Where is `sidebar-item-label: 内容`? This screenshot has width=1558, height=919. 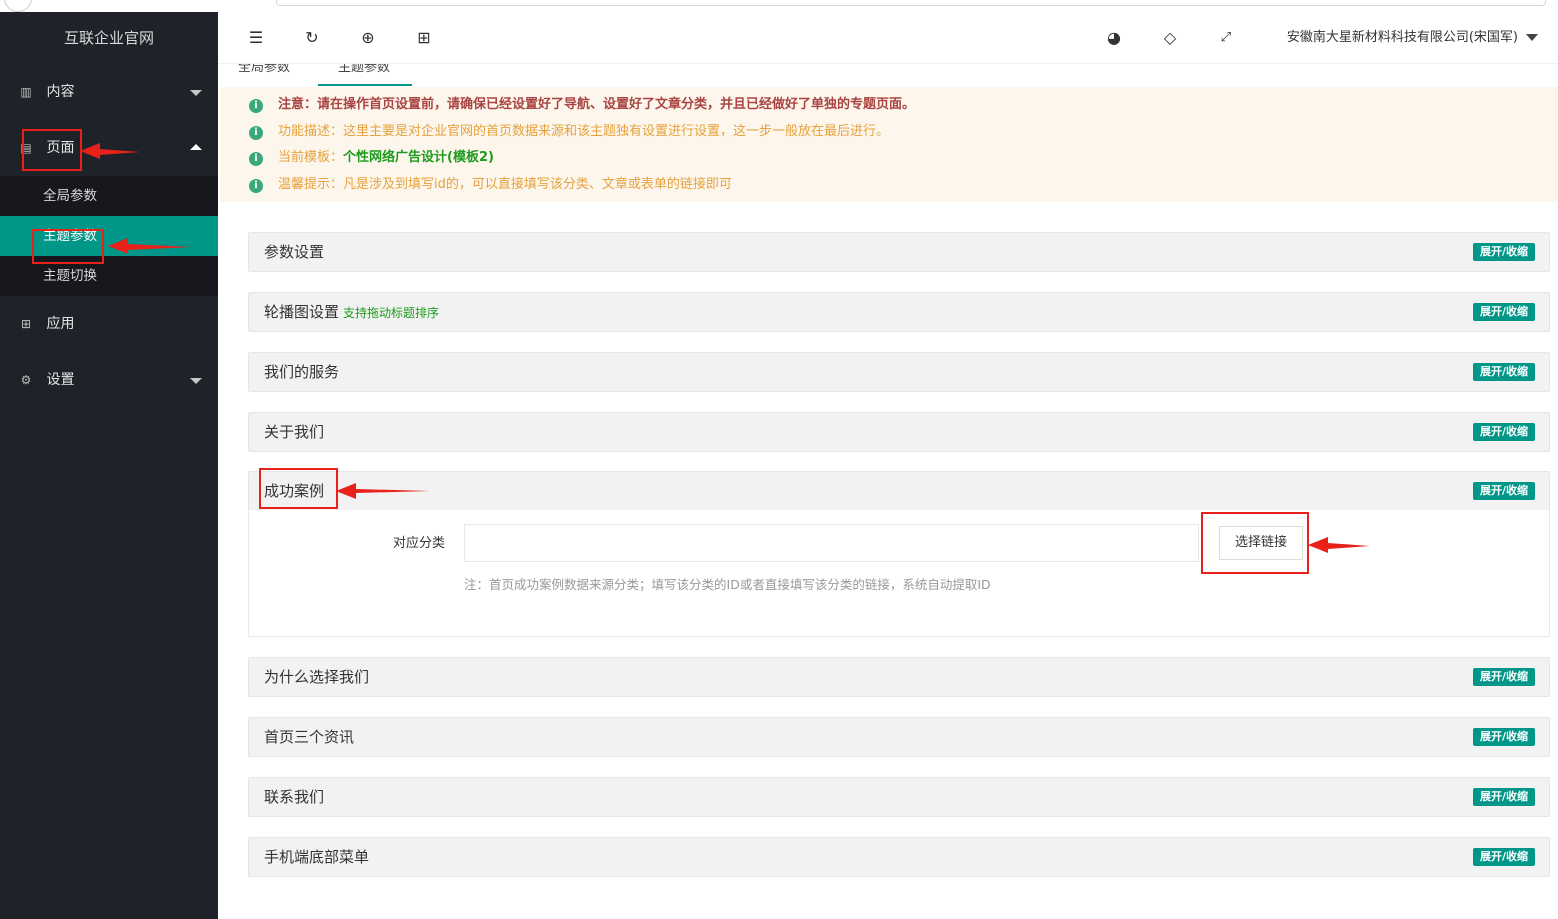
sidebar-item-label: 内容 is located at coordinates (60, 92).